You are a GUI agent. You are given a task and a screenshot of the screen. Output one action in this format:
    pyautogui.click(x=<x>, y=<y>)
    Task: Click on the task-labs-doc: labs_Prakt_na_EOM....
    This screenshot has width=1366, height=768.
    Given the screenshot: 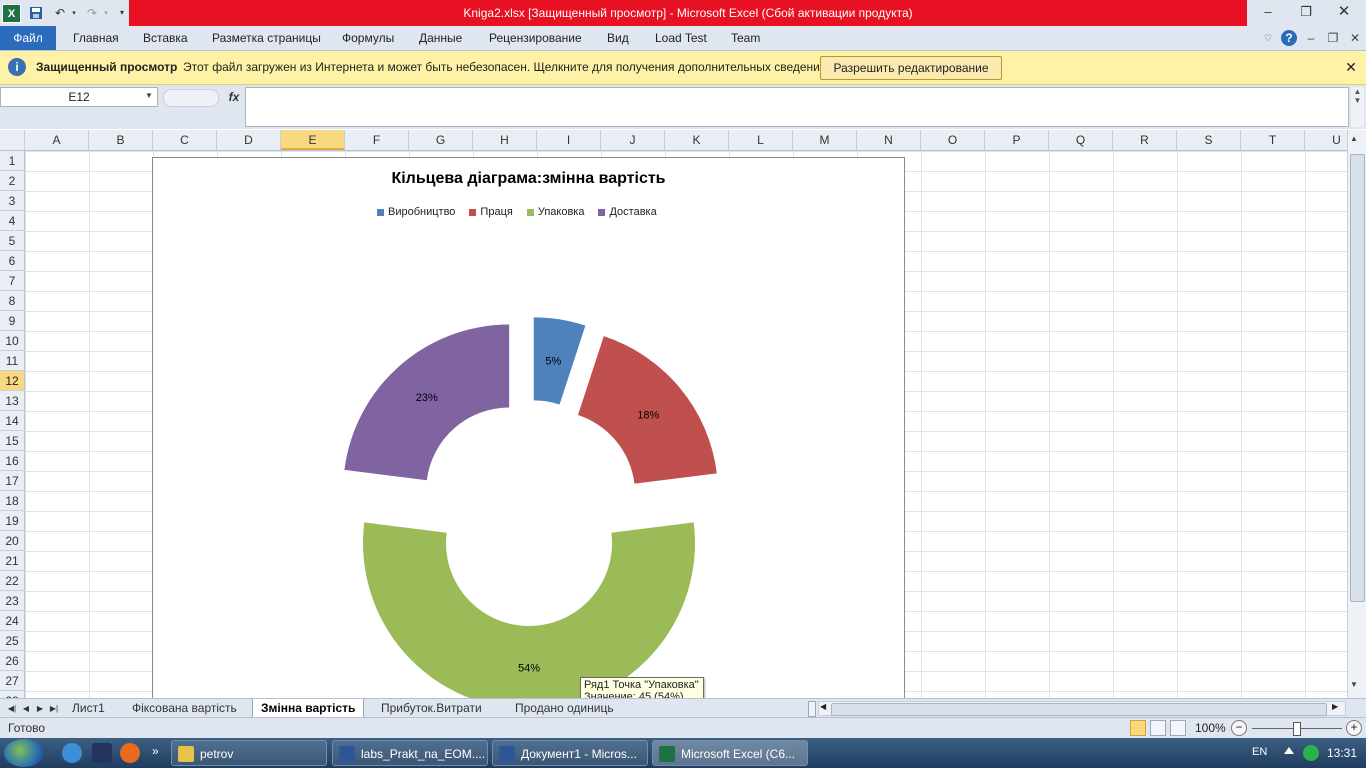 What is the action you would take?
    pyautogui.click(x=410, y=753)
    